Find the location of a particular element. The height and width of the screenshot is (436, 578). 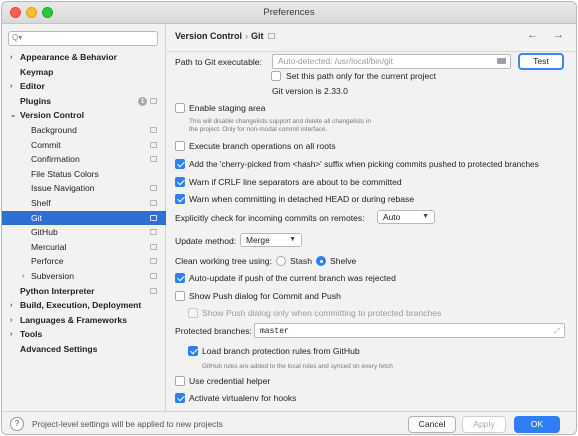

header-divider is located at coordinates (371, 51).